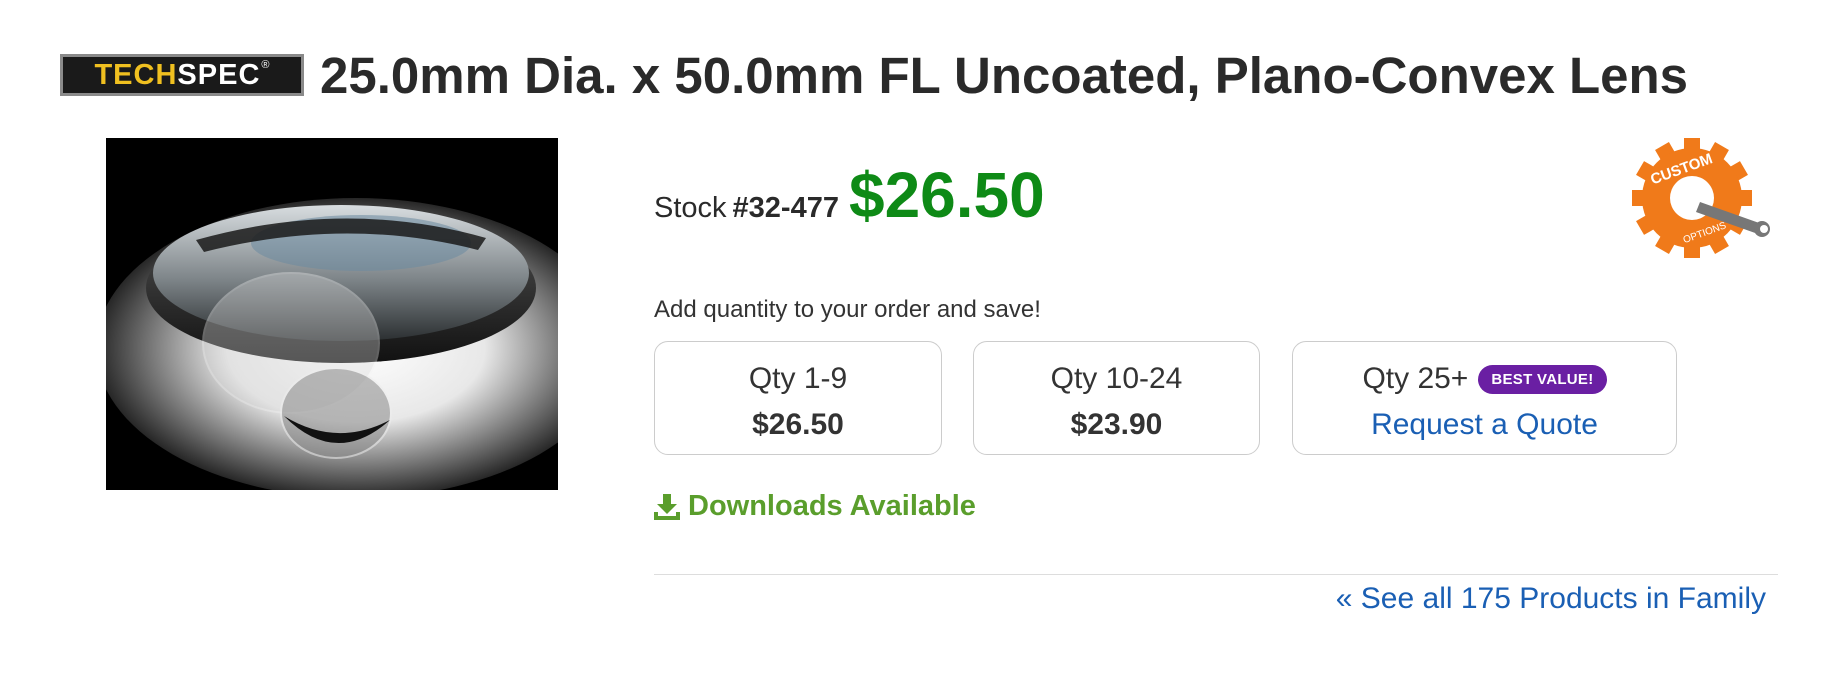 Image resolution: width=1826 pixels, height=678 pixels. I want to click on downloads-link: Downloads Available, so click(815, 506).